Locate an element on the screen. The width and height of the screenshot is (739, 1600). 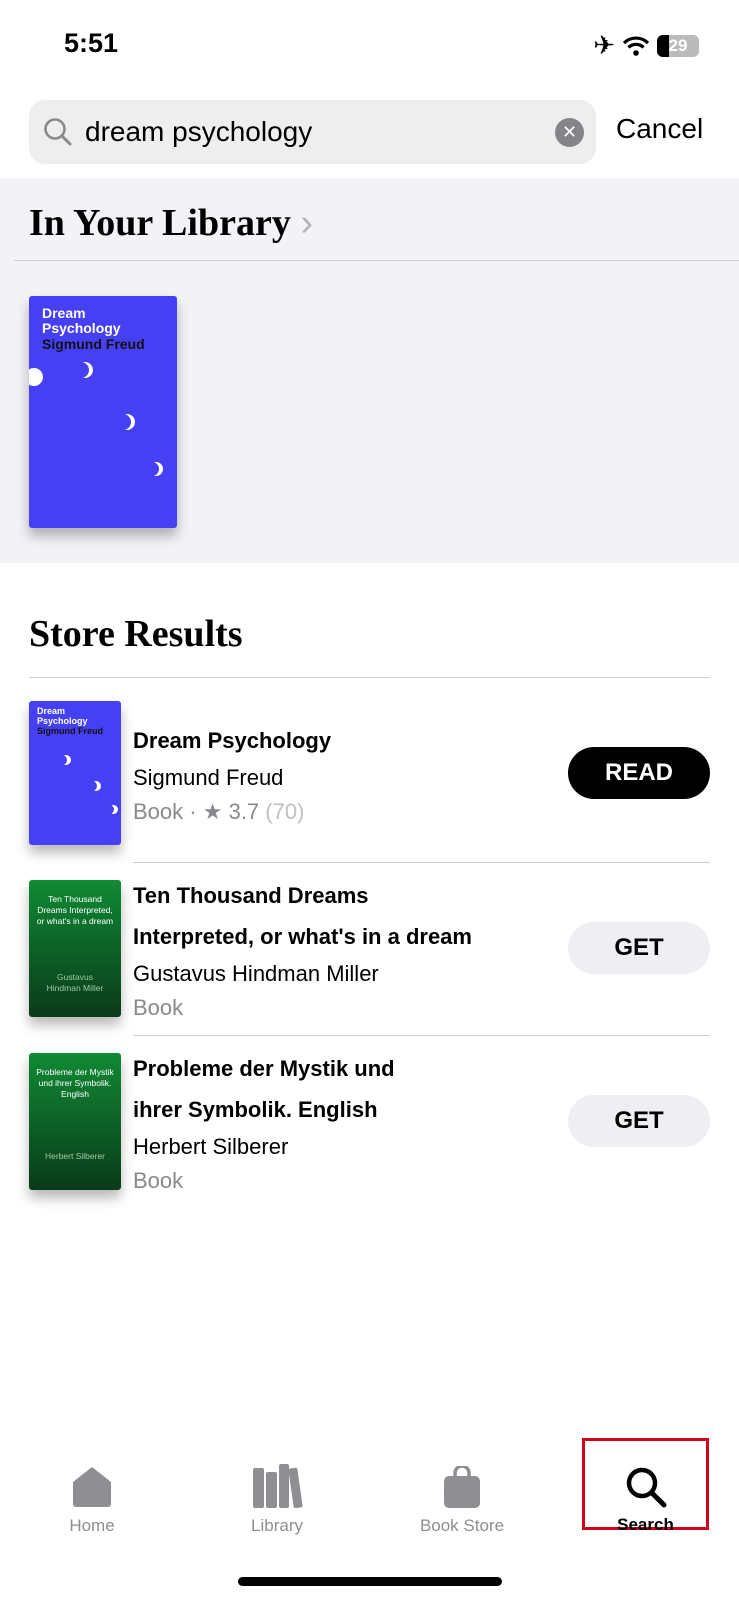
clear-search-button: ✕ is located at coordinates (569, 132).